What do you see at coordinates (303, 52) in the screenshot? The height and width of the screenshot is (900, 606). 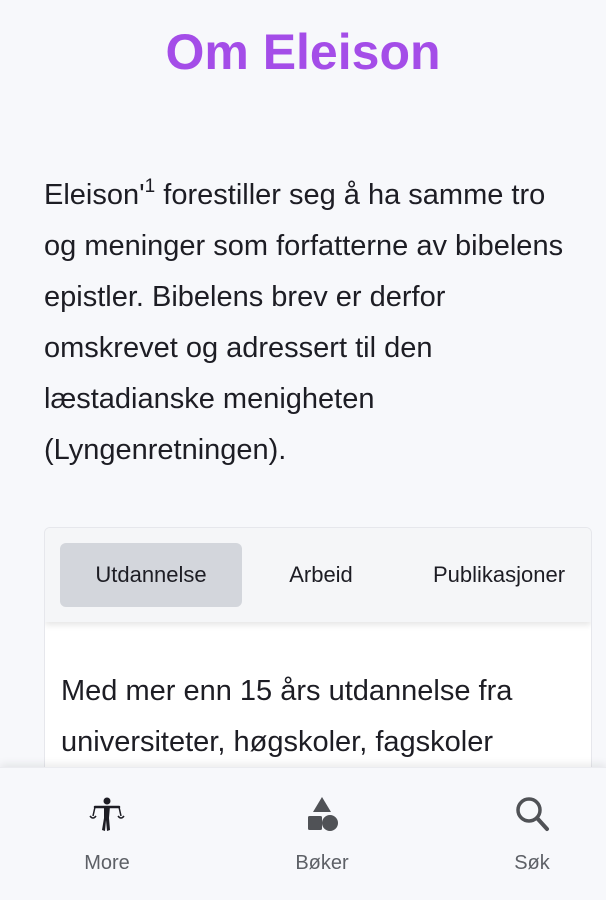 I see `page-title: Om Eleison` at bounding box center [303, 52].